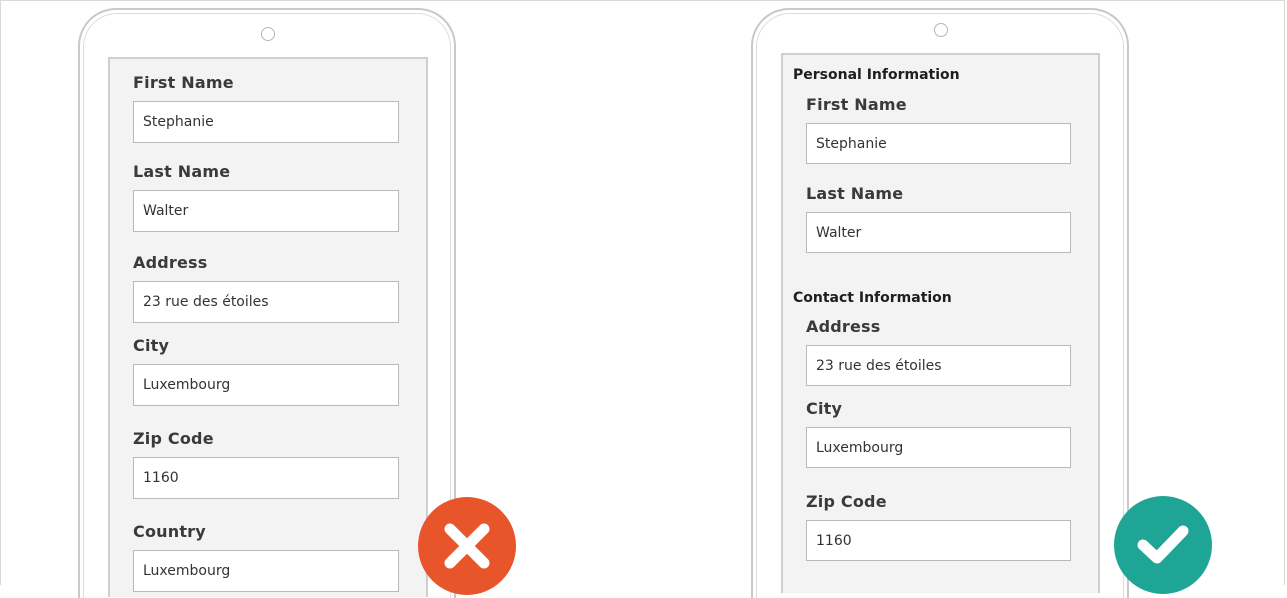  What do you see at coordinates (169, 531) in the screenshot?
I see `country-label: Country` at bounding box center [169, 531].